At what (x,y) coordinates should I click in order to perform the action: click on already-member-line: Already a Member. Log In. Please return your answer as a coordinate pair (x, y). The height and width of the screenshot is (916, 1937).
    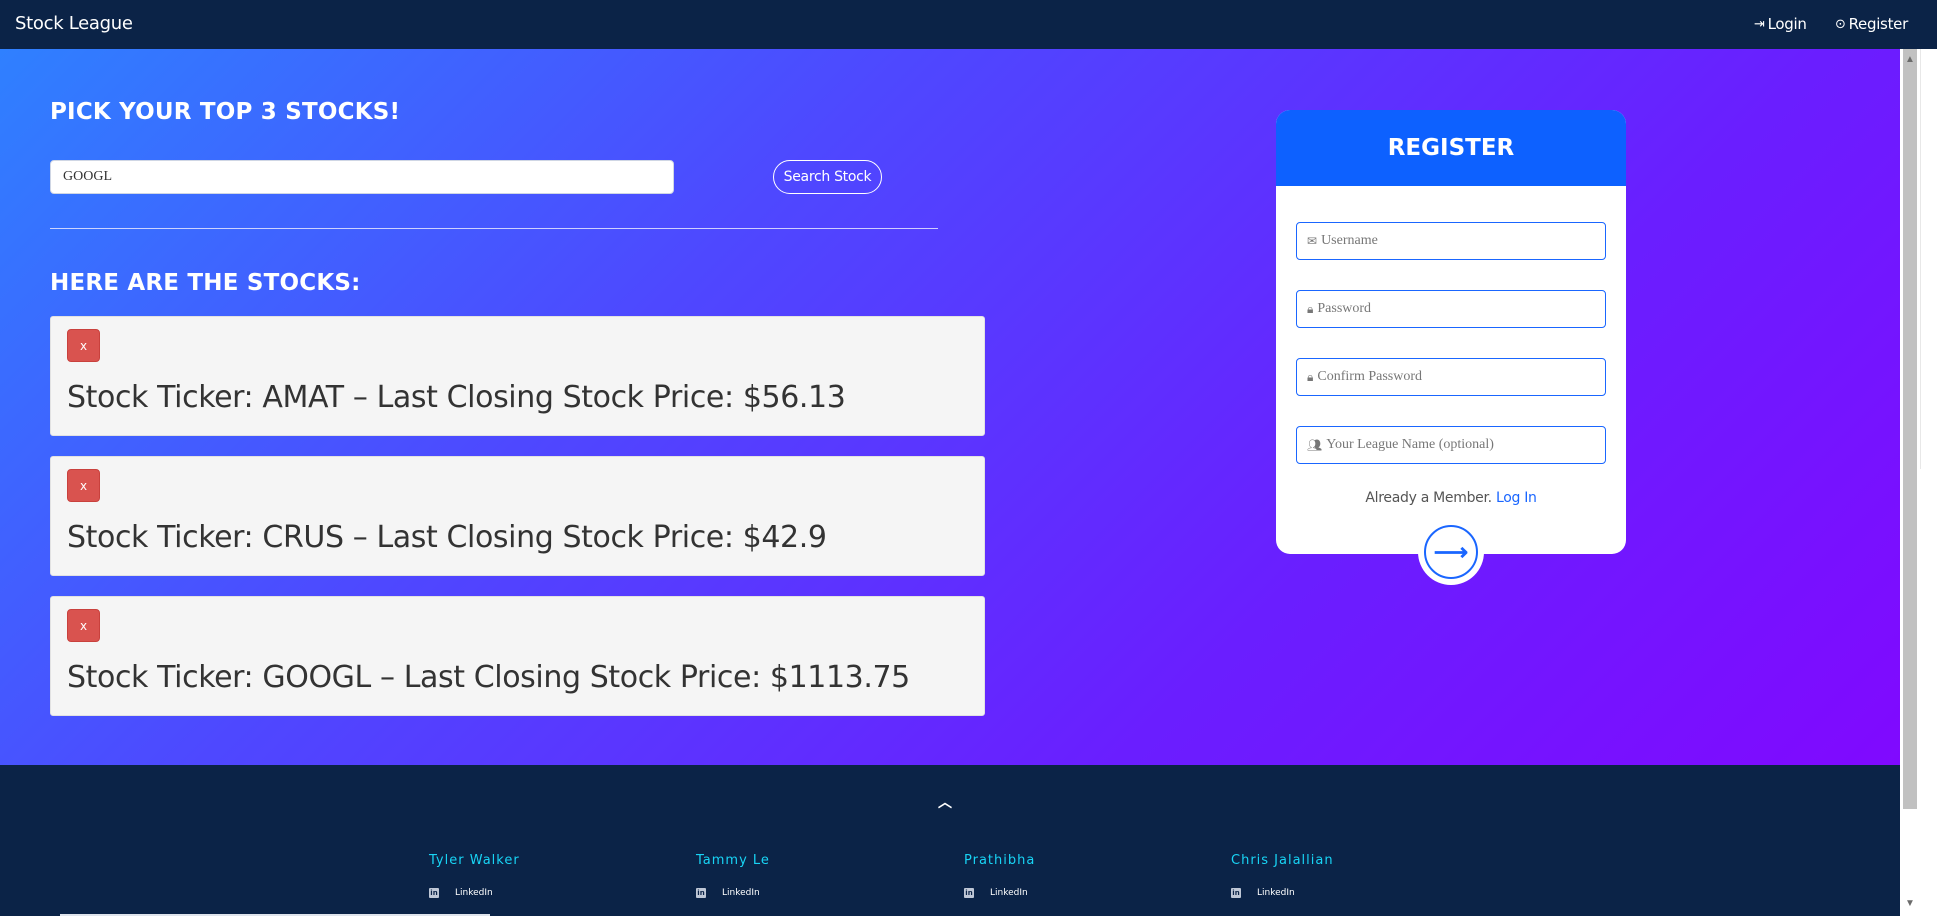
    Looking at the image, I should click on (1451, 498).